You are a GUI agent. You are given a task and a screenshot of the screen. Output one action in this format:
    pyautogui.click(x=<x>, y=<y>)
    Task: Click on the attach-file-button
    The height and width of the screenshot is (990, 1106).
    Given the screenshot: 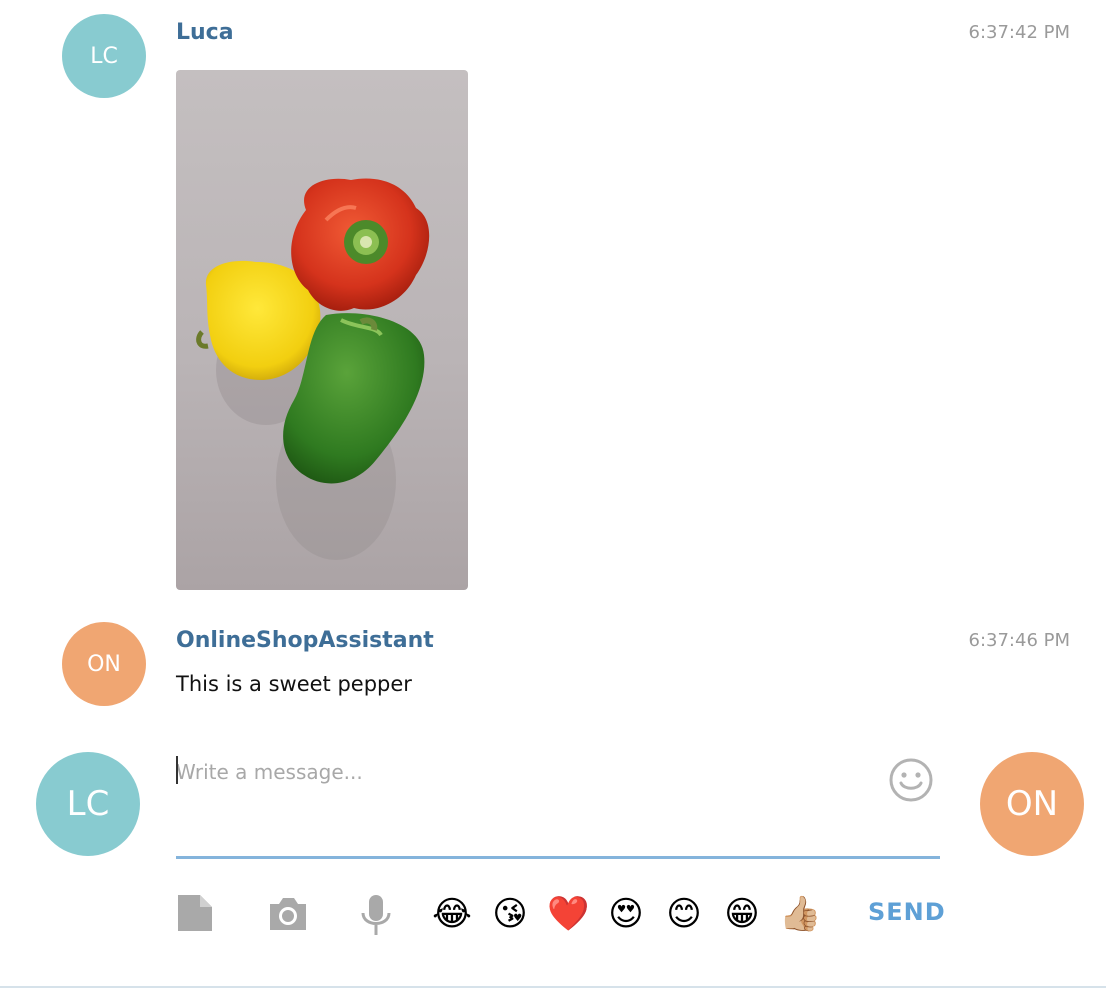 What is the action you would take?
    pyautogui.click(x=195, y=915)
    